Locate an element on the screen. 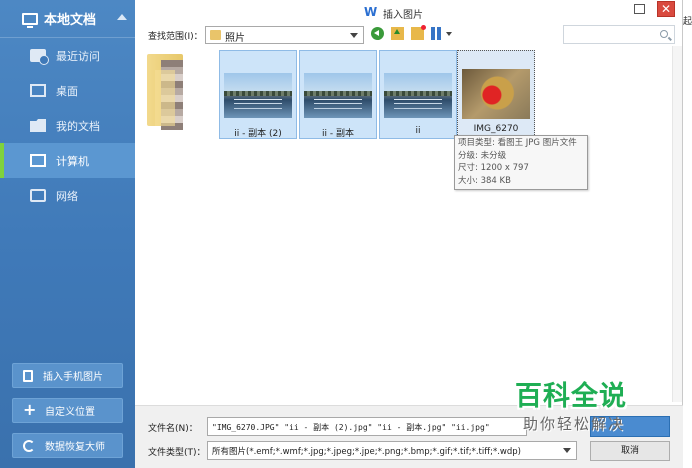  sidebar-item-label: 桌面 is located at coordinates (67, 91).